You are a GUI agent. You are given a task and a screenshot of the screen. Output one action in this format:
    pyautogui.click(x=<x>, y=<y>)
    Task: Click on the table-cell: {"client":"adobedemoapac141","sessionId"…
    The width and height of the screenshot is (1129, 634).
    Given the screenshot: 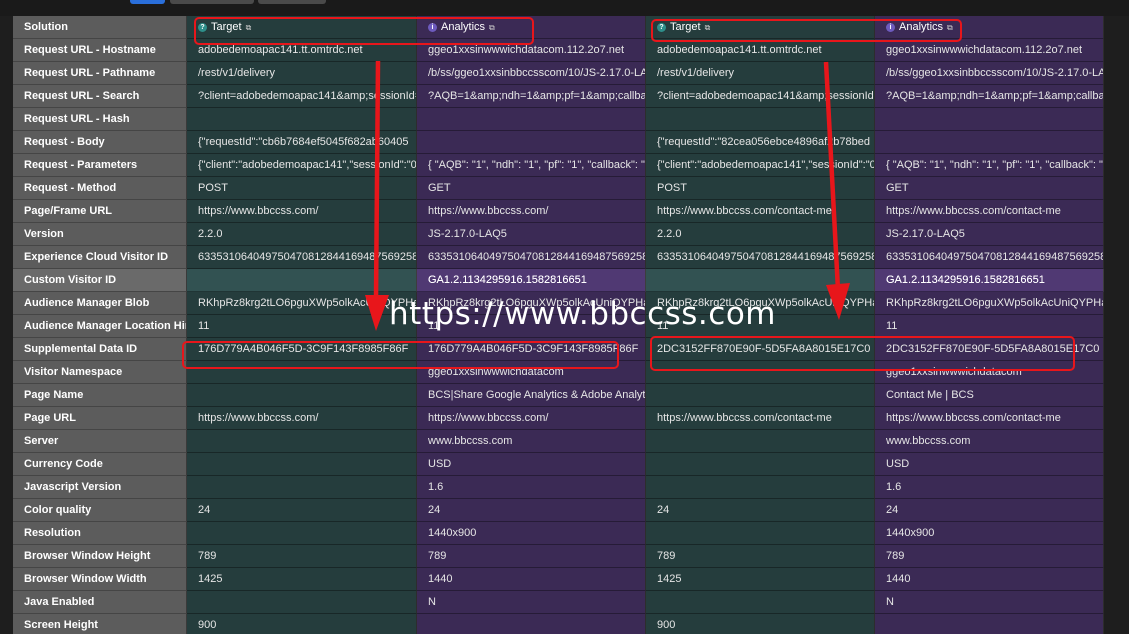 What is the action you would take?
    pyautogui.click(x=760, y=165)
    